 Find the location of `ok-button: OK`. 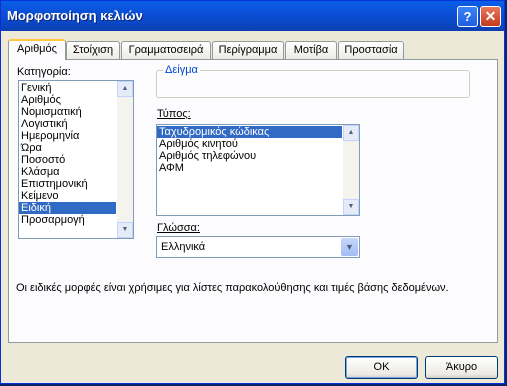

ok-button: OK is located at coordinates (381, 367).